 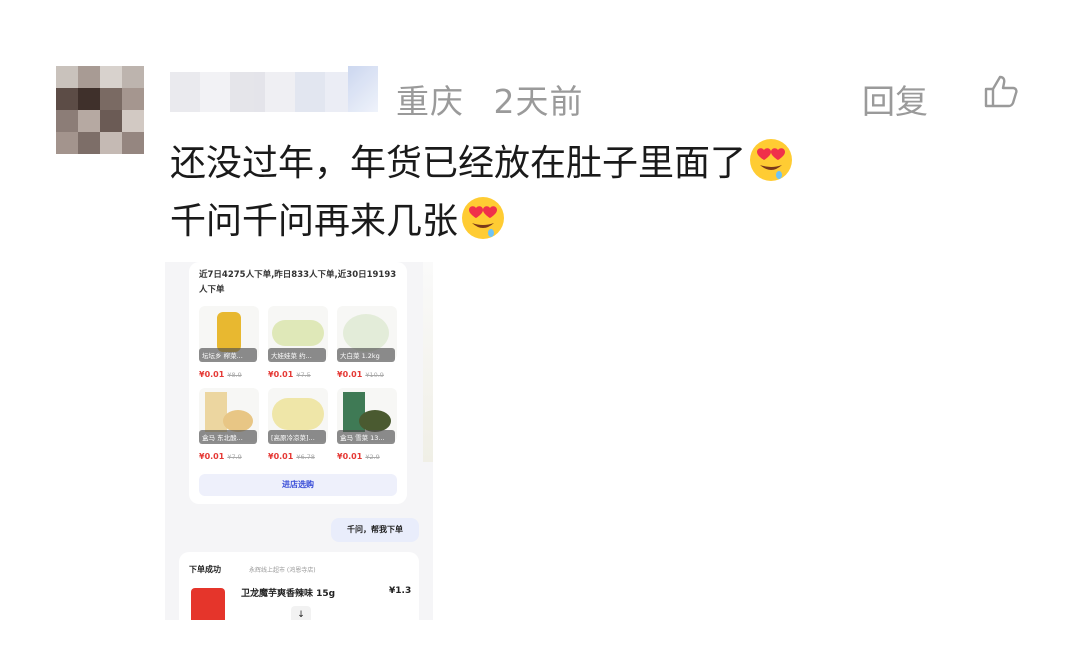 I want to click on order-stats-text: 近7日4275人下单,昨日833人下单,近30日19193人下单, so click(x=298, y=282).